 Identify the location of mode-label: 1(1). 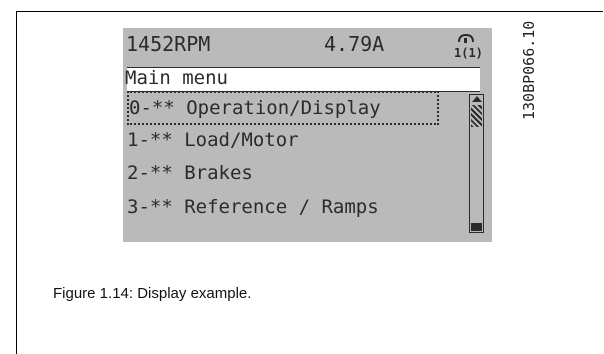
(468, 52).